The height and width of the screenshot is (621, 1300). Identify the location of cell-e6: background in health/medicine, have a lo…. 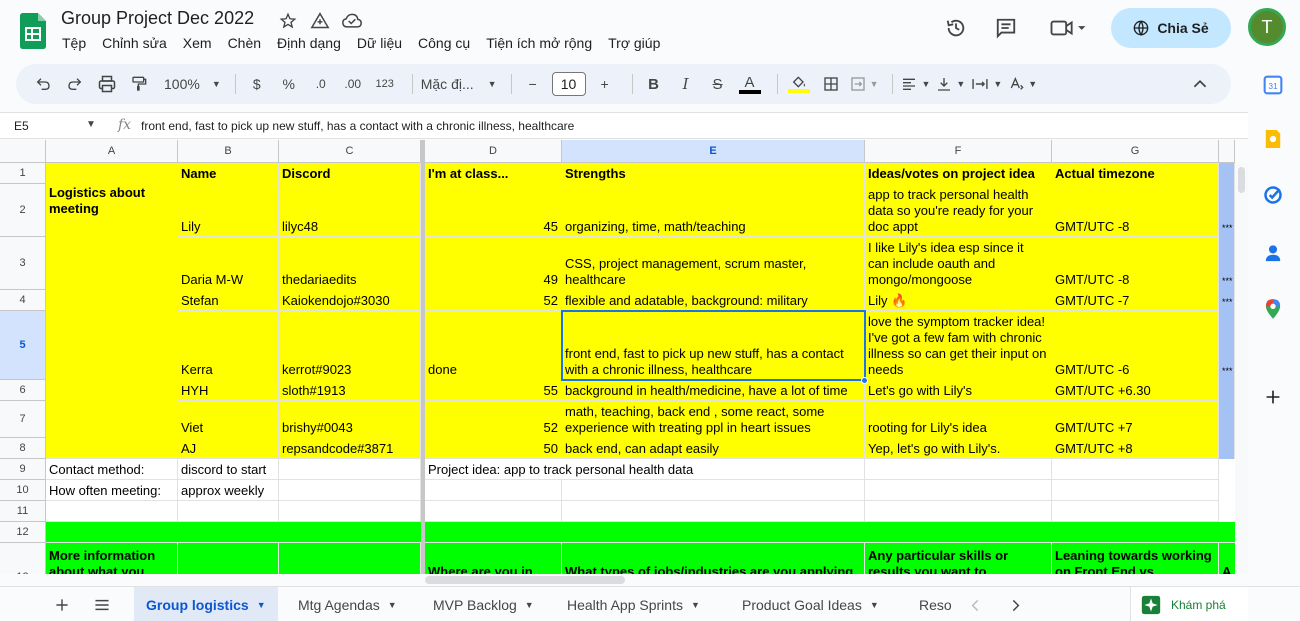
(713, 390).